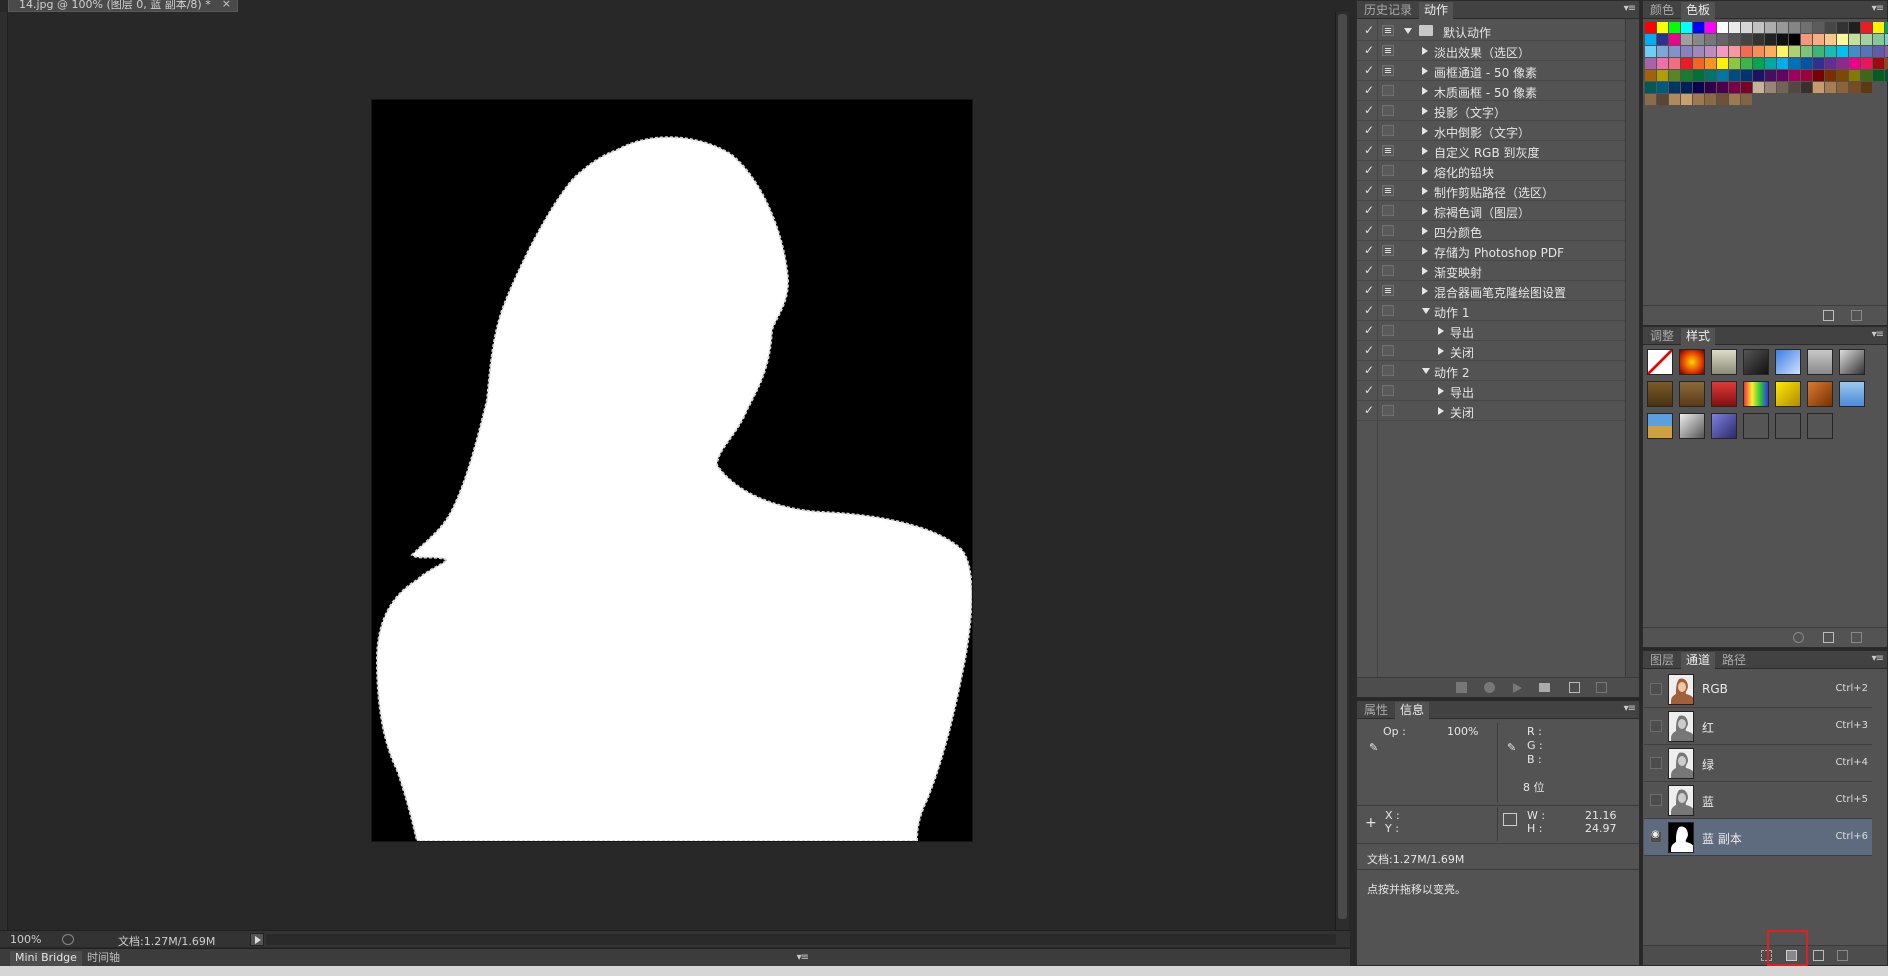  I want to click on tab-layers: 图层, so click(1662, 660).